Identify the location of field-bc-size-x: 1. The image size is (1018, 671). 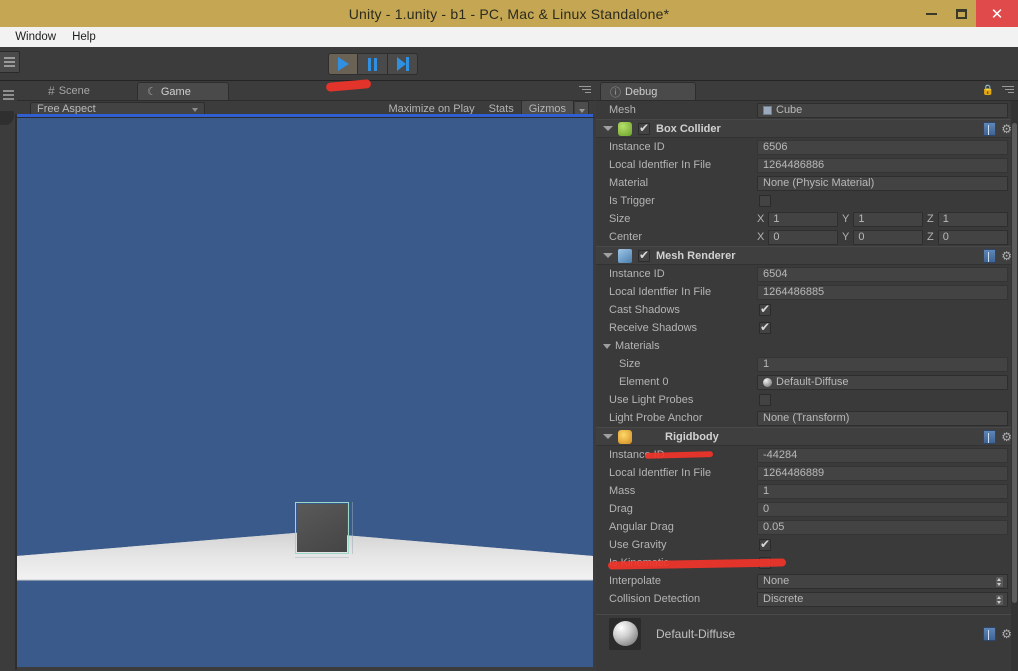
(803, 219).